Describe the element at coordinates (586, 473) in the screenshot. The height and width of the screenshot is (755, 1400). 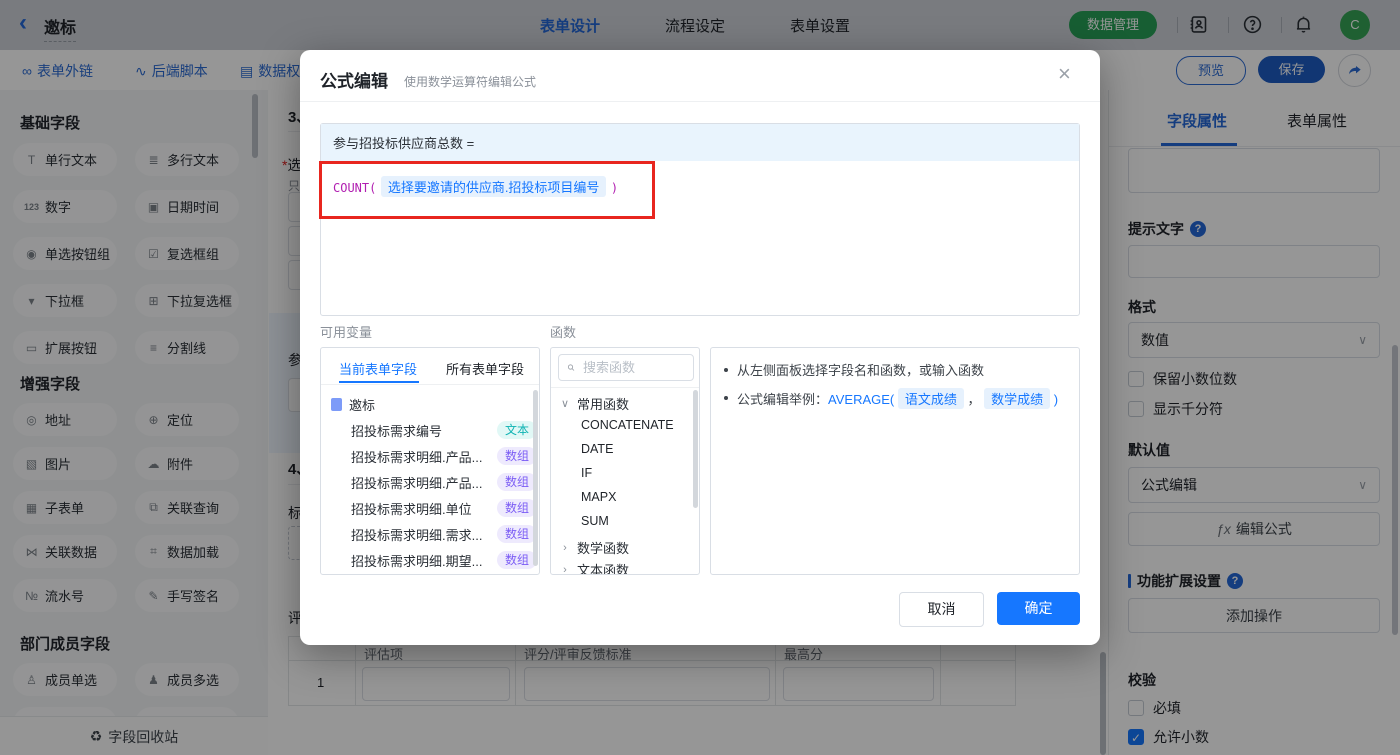
I see `function-item: IF` at that location.